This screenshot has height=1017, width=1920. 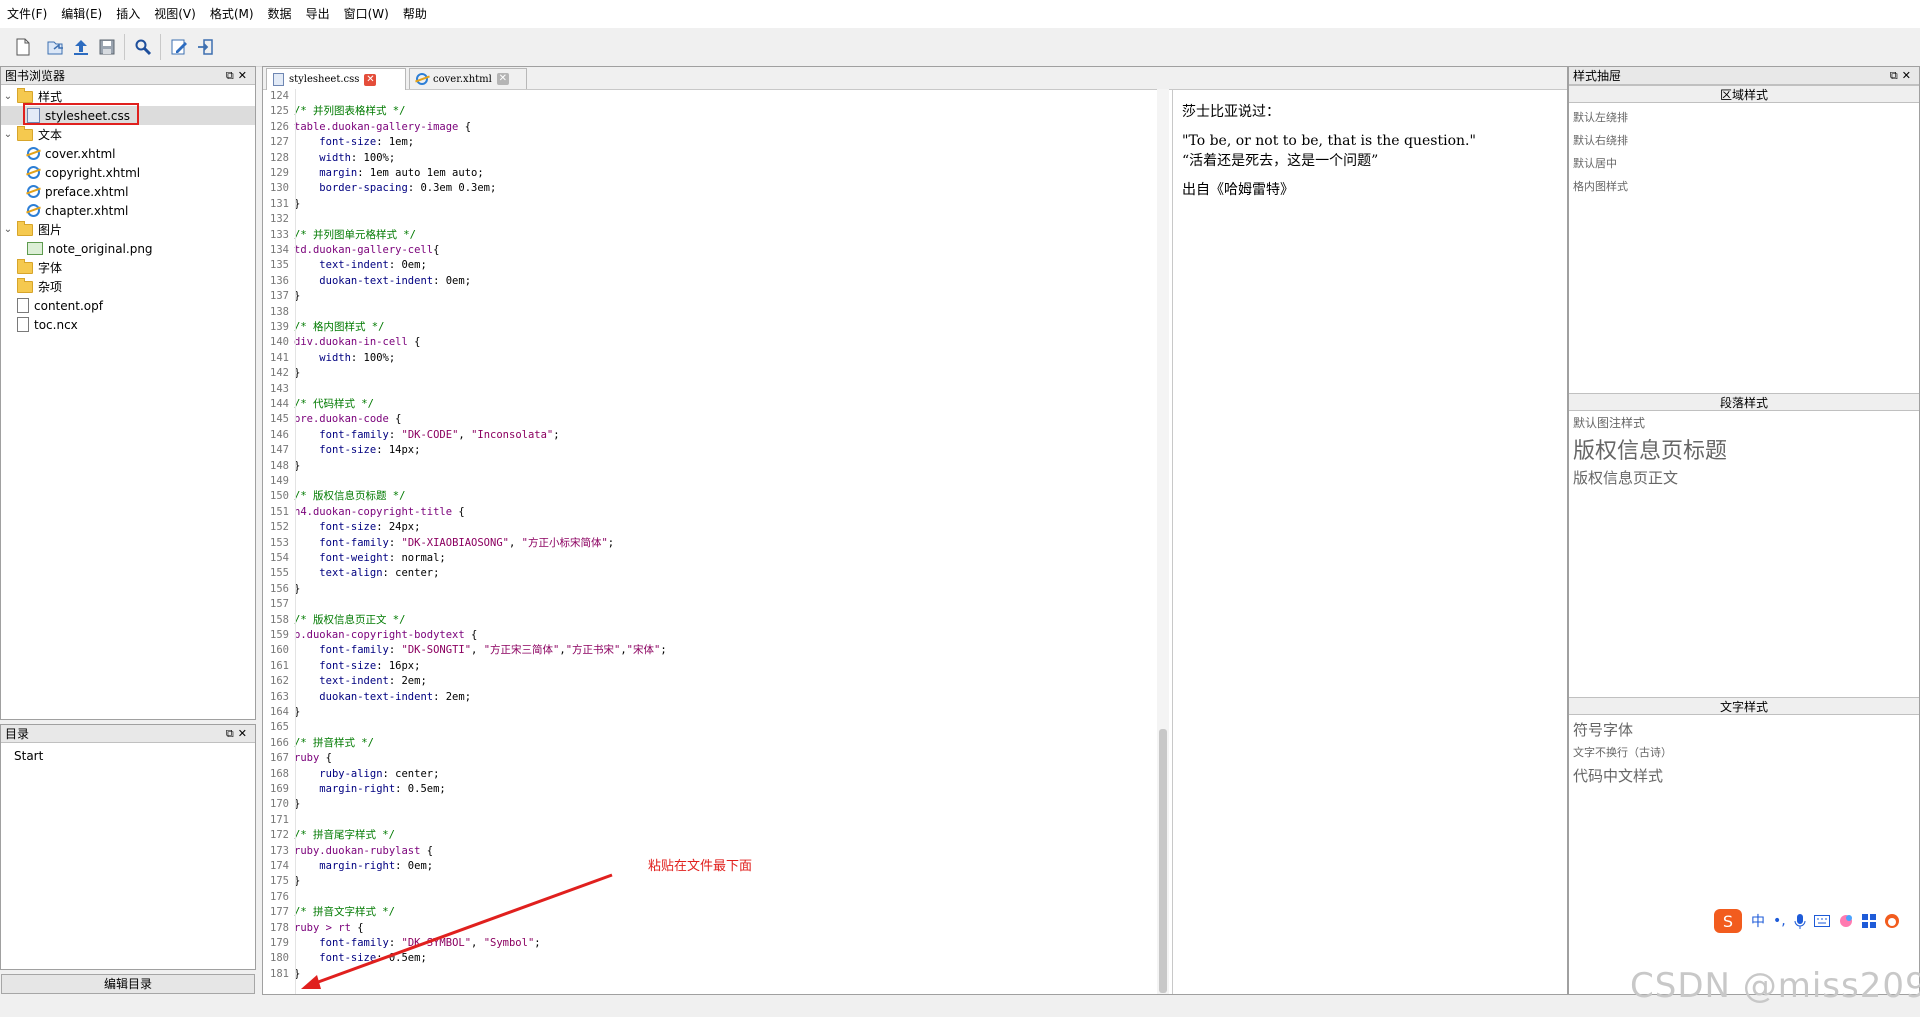 What do you see at coordinates (93, 172) in the screenshot?
I see `tree-item-label: copyright.xhtml` at bounding box center [93, 172].